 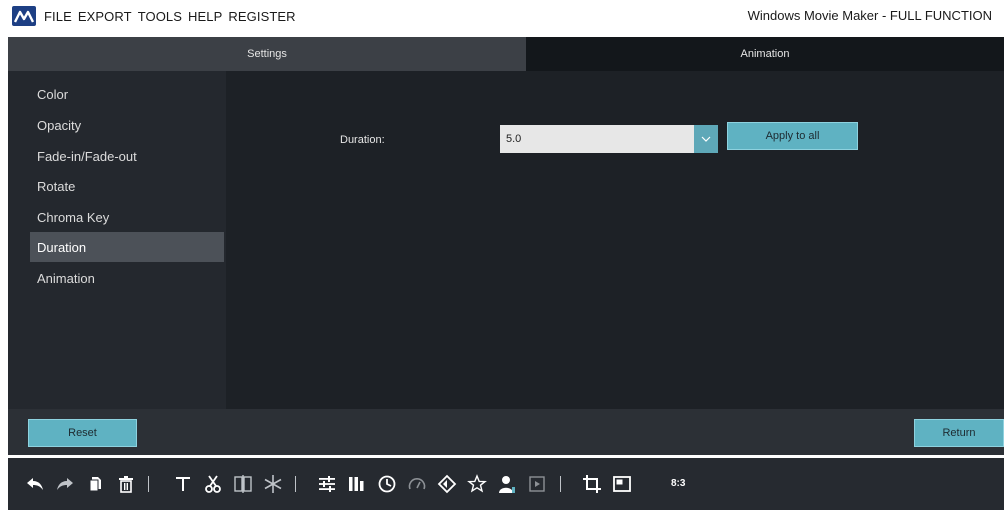 I want to click on sidebar-item-animation: Animation, so click(x=127, y=278).